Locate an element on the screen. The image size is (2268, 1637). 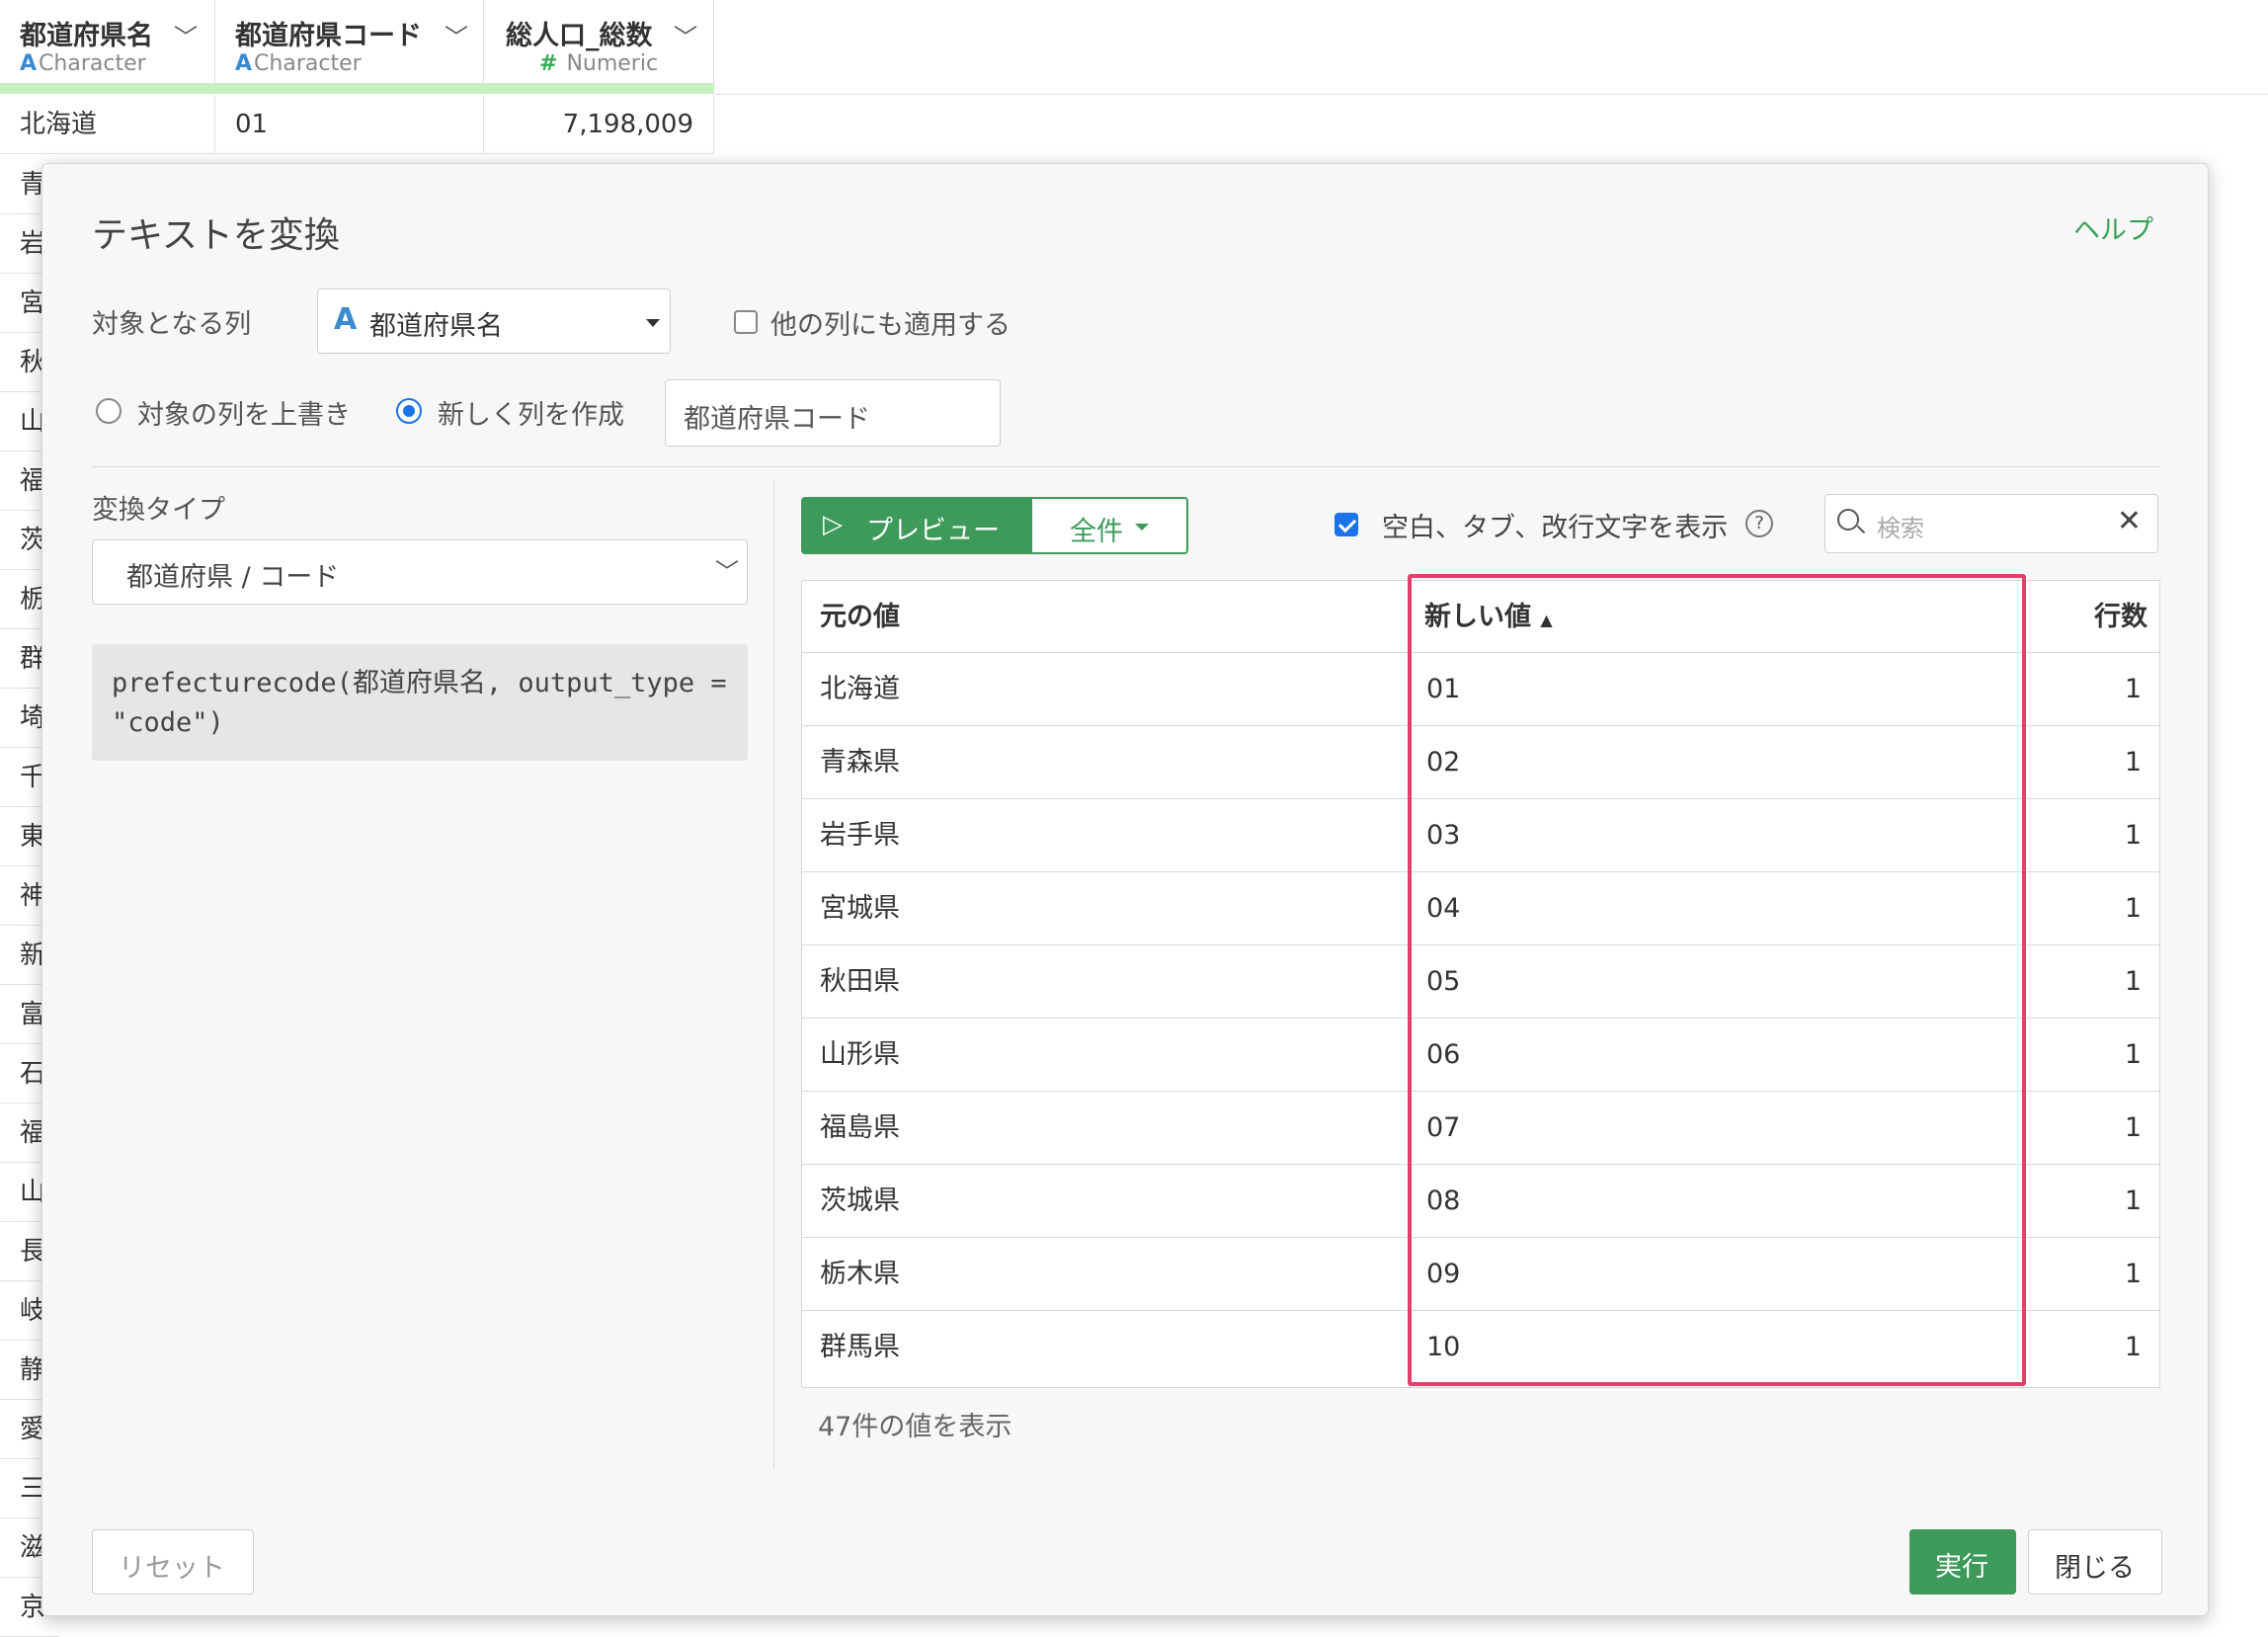
table-cell-original: 岩手県 is located at coordinates (860, 835).